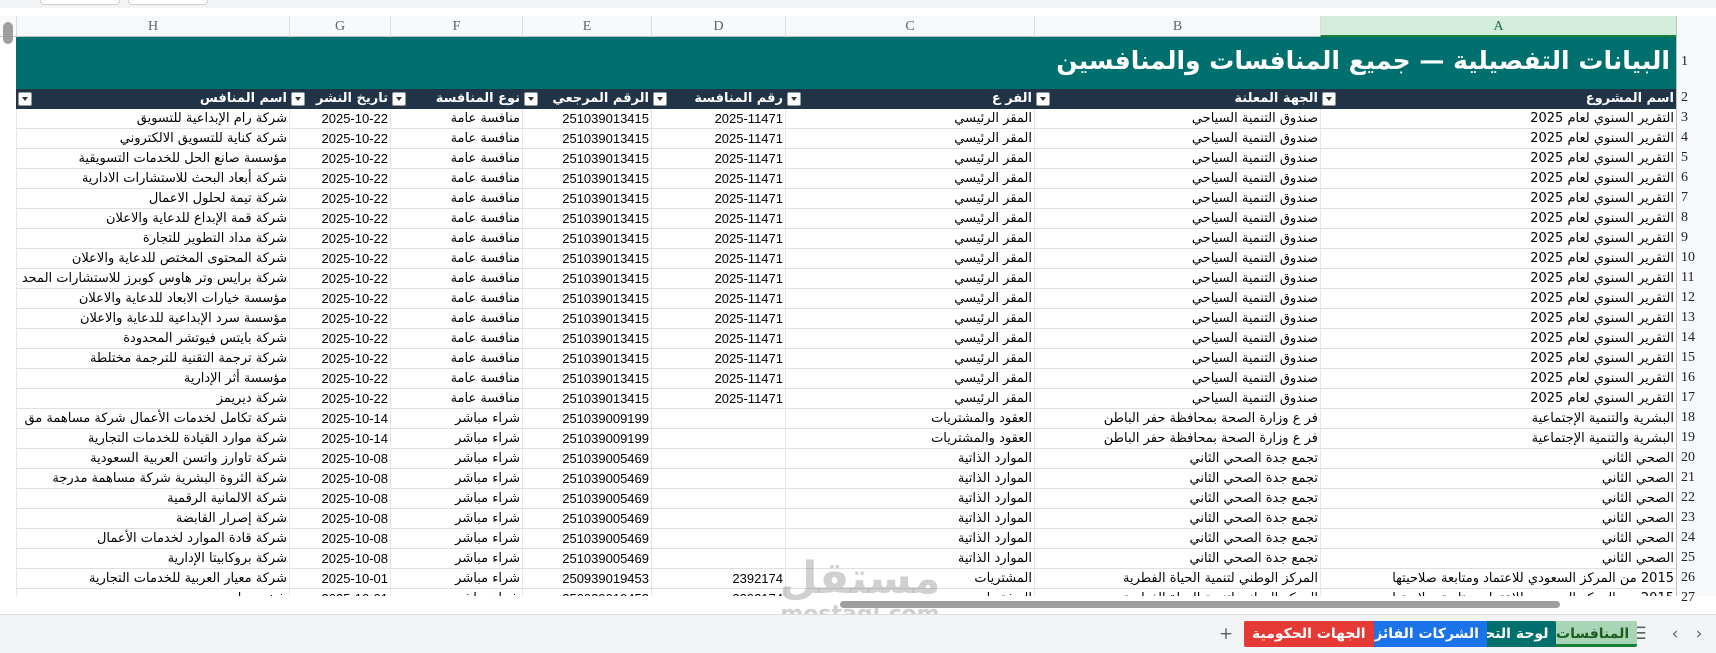 Image resolution: width=1716 pixels, height=653 pixels. What do you see at coordinates (1696, 98) in the screenshot?
I see `row-number: 2` at bounding box center [1696, 98].